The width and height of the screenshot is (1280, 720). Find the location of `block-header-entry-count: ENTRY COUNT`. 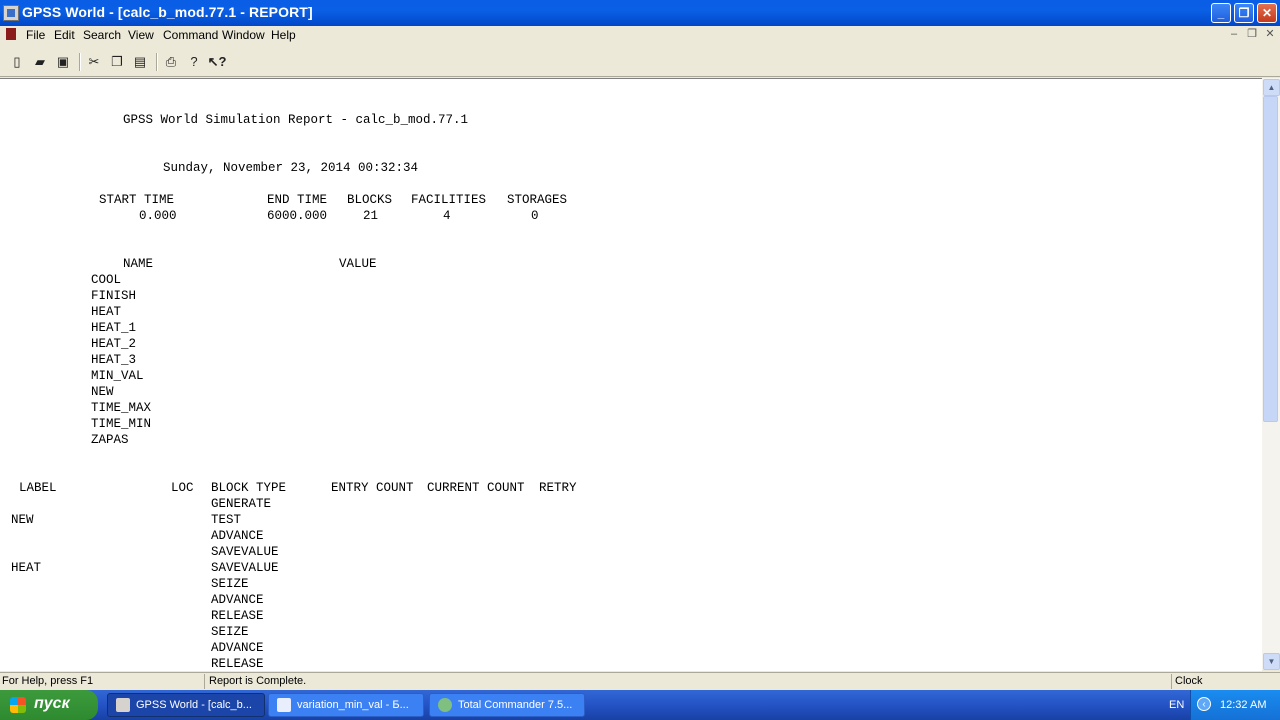

block-header-entry-count: ENTRY COUNT is located at coordinates (372, 488).